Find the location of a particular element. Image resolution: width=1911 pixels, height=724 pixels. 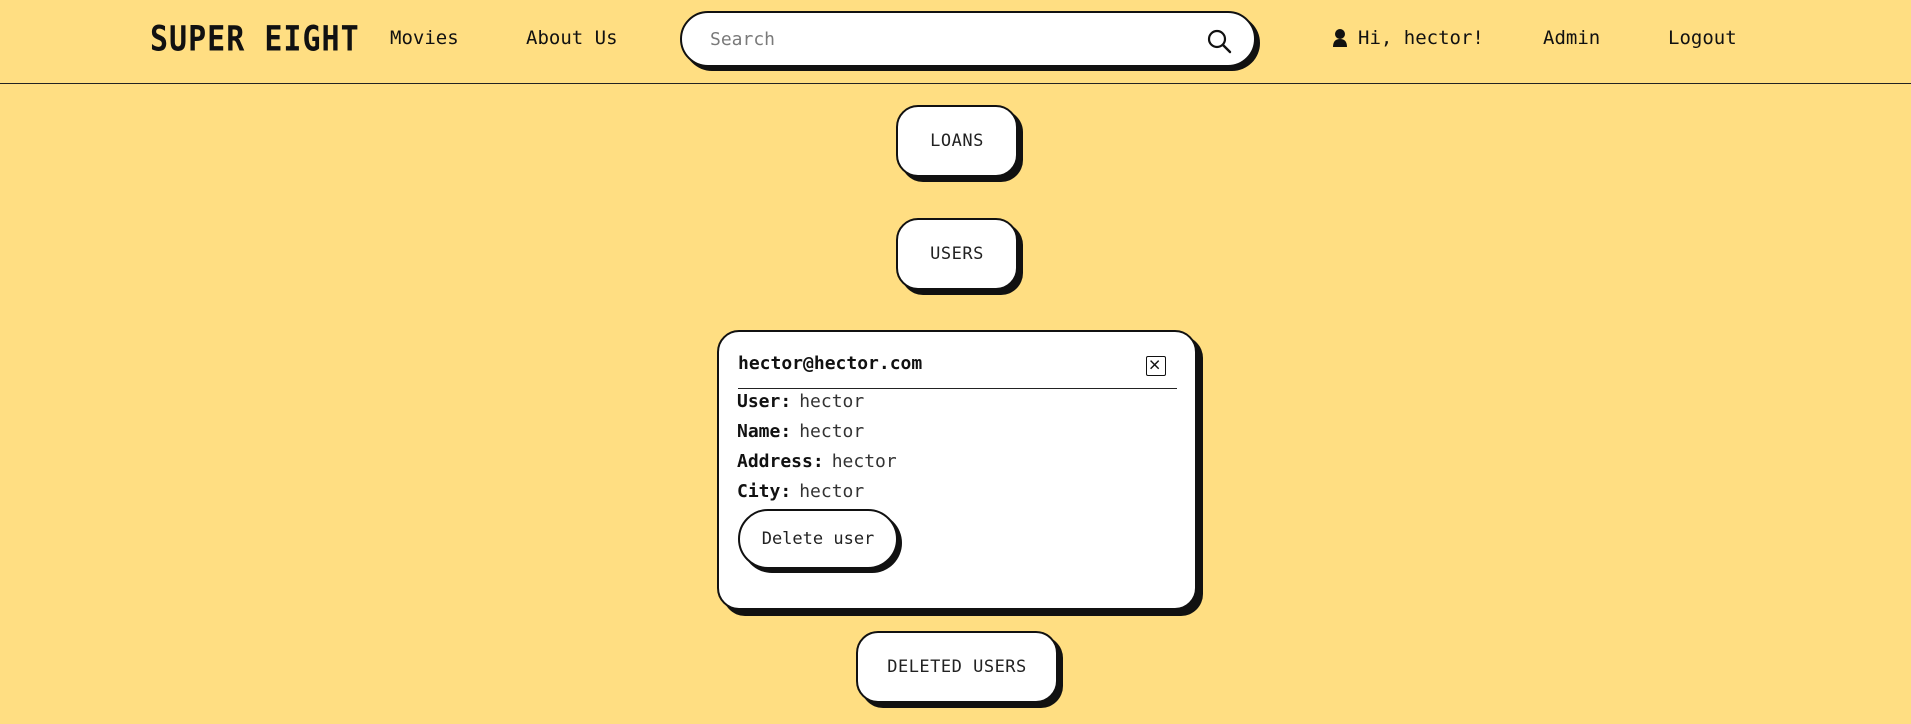

field-city-value: hector is located at coordinates (832, 491).